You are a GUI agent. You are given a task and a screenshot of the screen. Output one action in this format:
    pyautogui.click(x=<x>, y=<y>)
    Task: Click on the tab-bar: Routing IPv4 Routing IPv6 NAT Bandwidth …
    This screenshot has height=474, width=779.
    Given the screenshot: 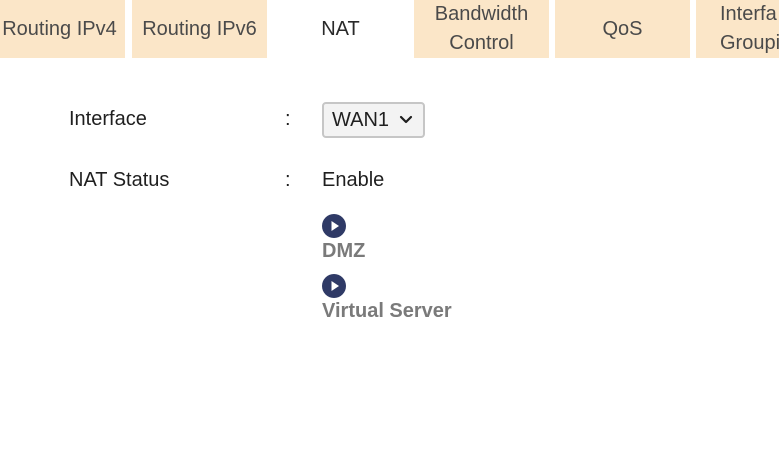 What is the action you would take?
    pyautogui.click(x=389, y=30)
    